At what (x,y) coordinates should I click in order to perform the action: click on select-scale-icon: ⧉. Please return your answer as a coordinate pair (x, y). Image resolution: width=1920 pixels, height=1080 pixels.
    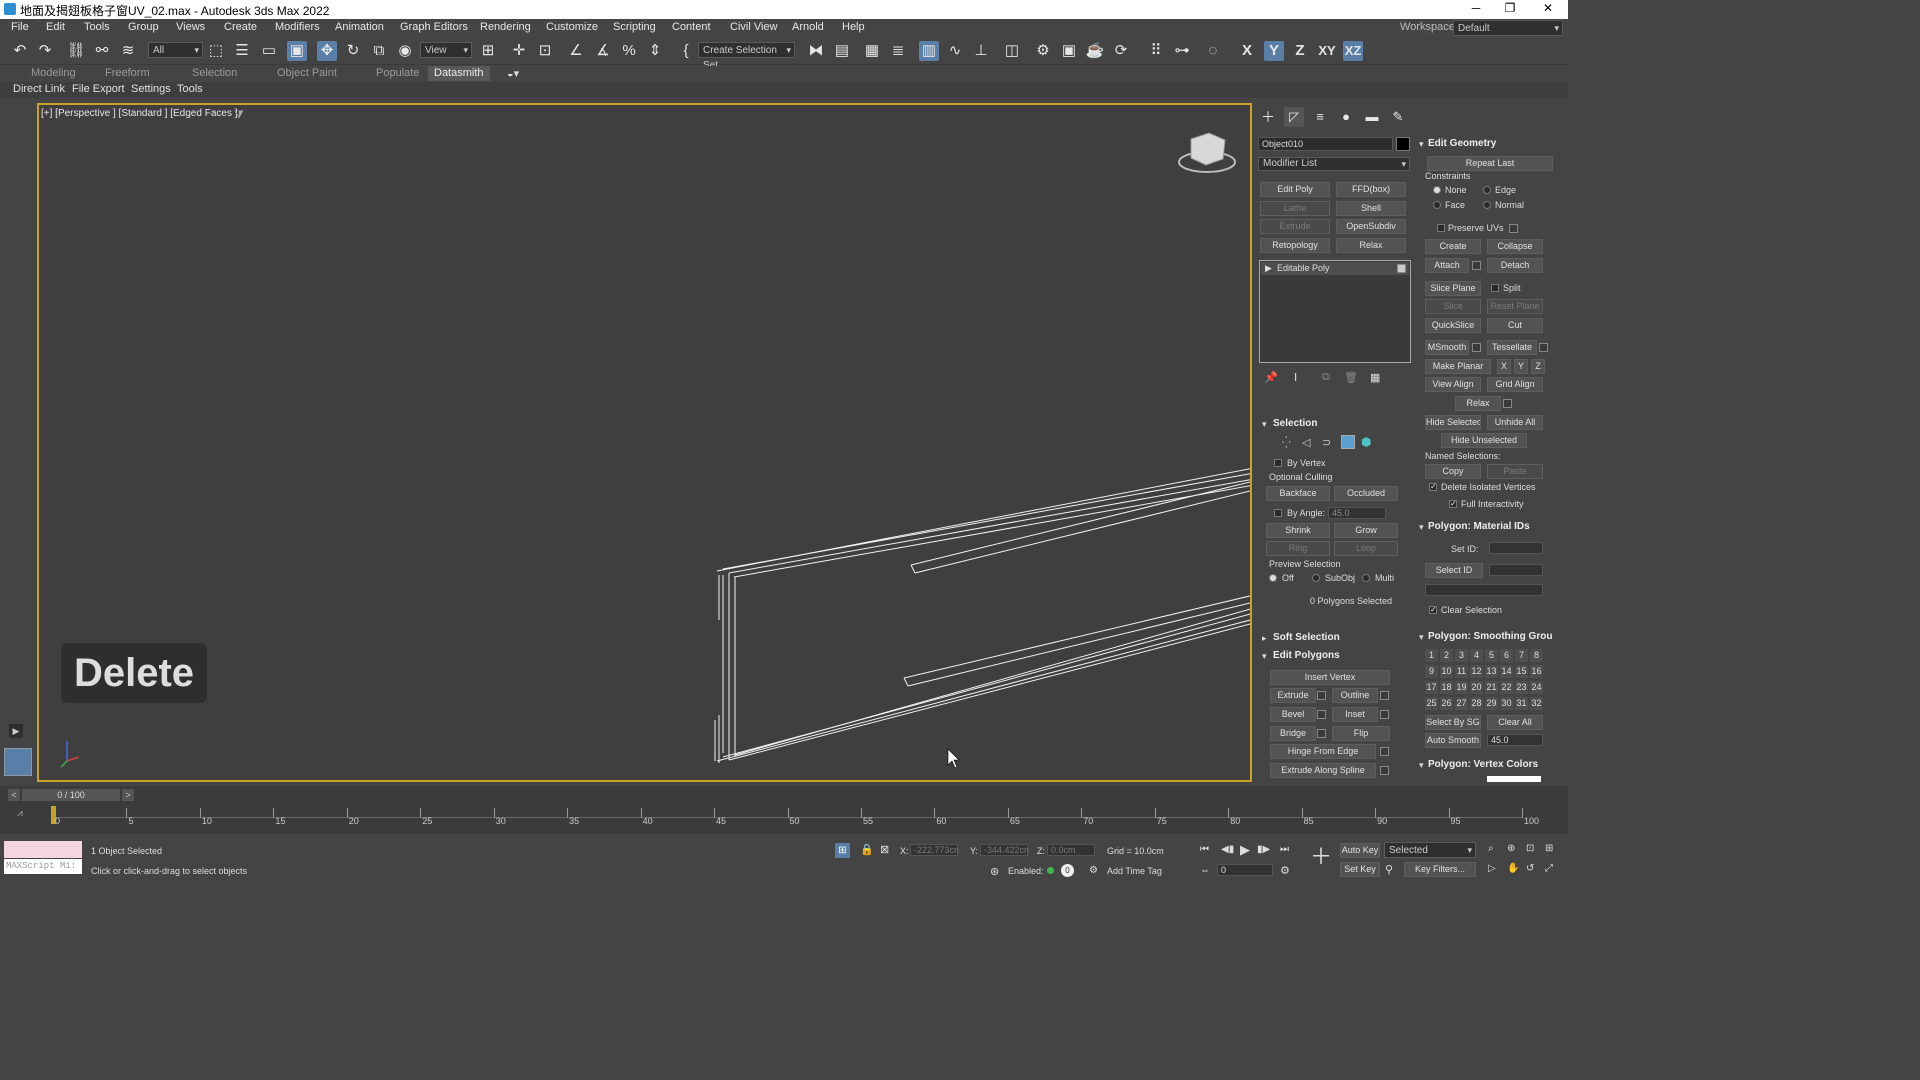
    Looking at the image, I should click on (379, 51).